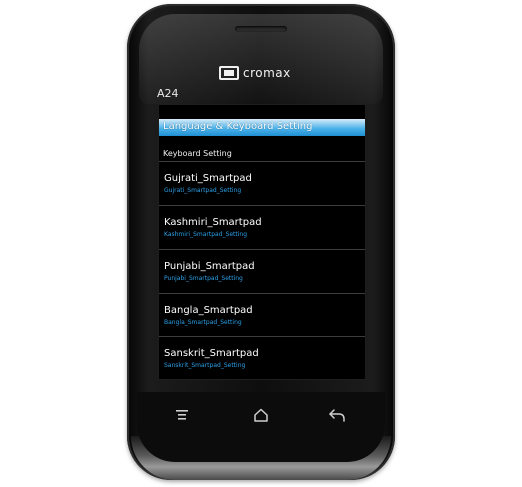 The width and height of the screenshot is (522, 487). Describe the element at coordinates (211, 353) in the screenshot. I see `list-item-title: Sanskrit_Smartpad` at that location.